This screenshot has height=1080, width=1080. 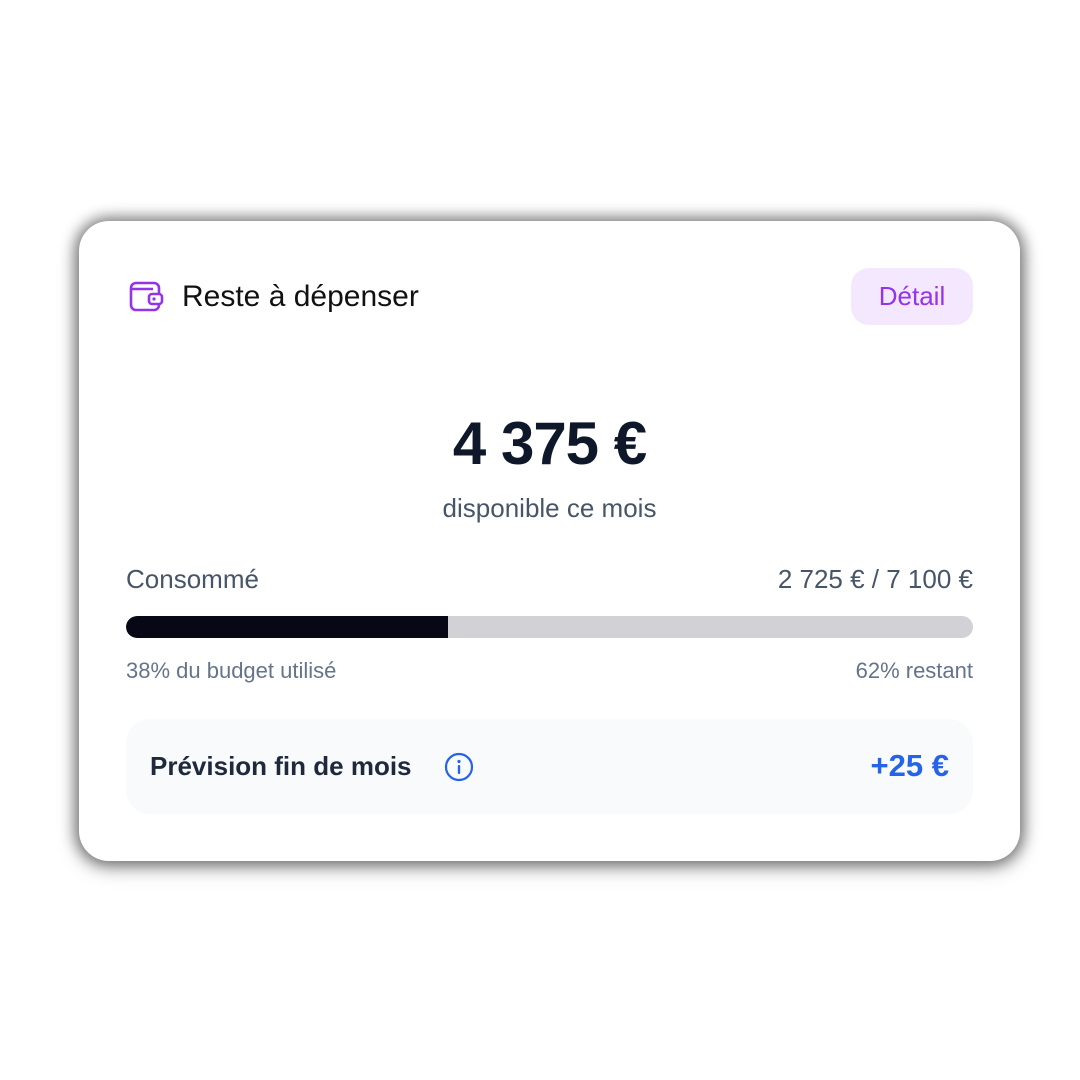 I want to click on budget-progress-fill, so click(x=287, y=627).